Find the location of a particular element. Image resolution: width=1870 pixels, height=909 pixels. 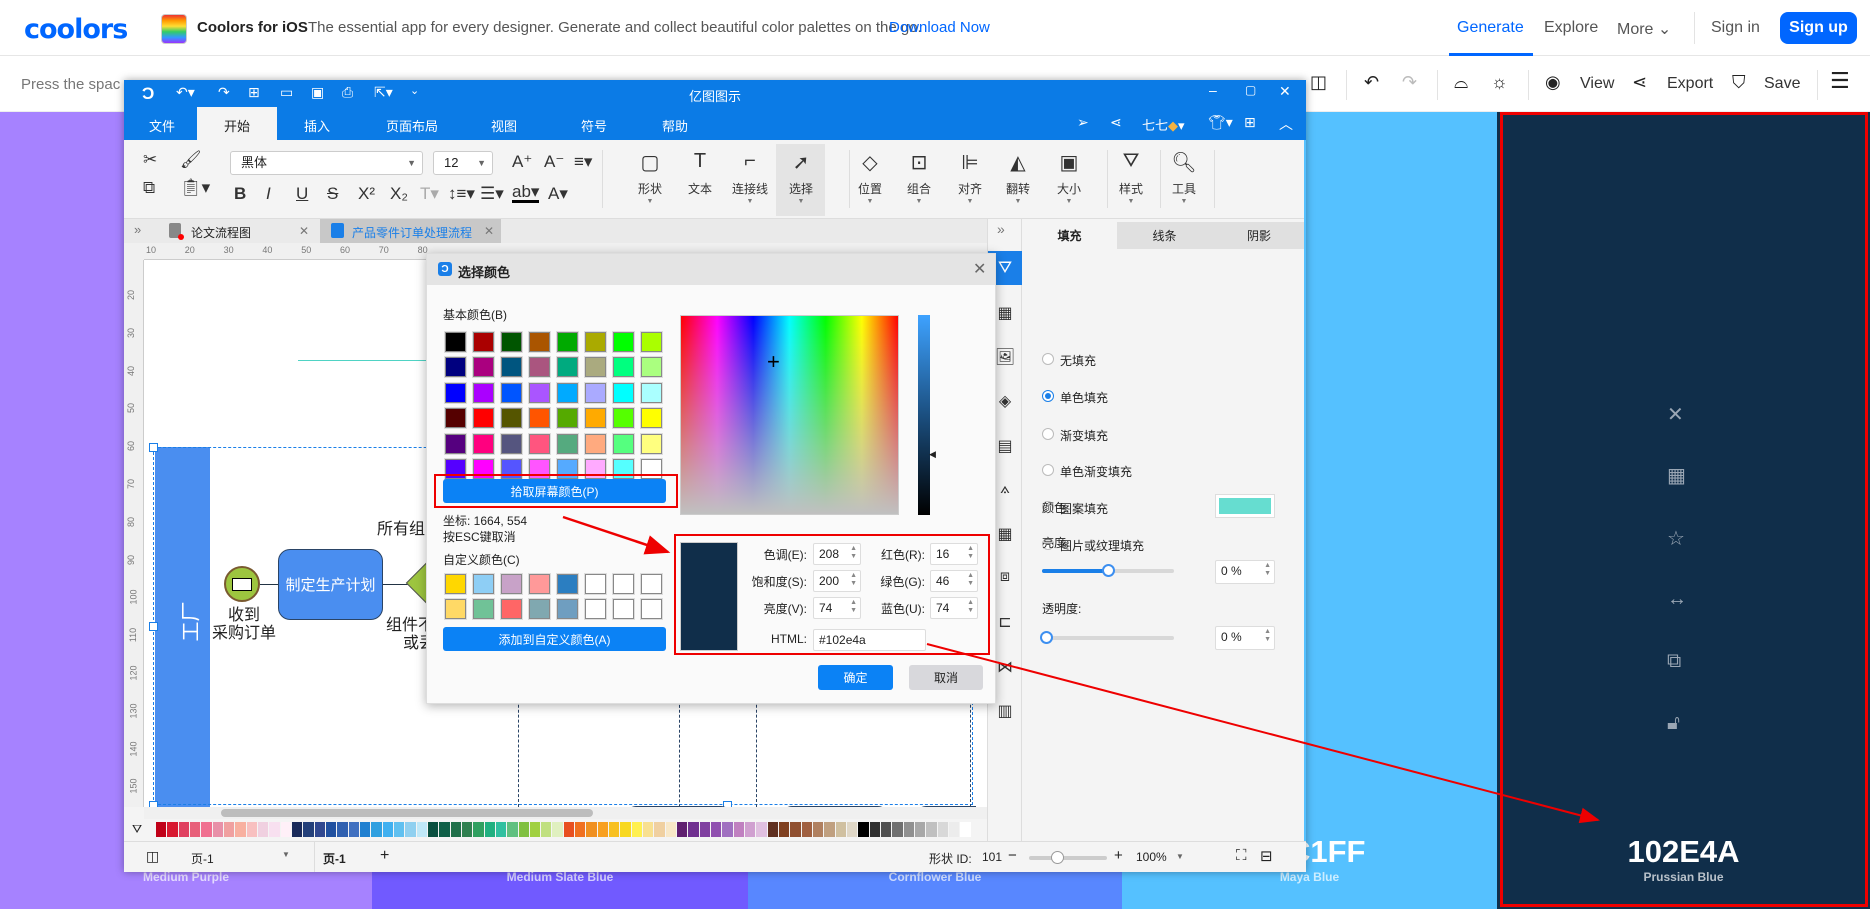

arrow-hex-to-palette is located at coordinates (1263, 733).